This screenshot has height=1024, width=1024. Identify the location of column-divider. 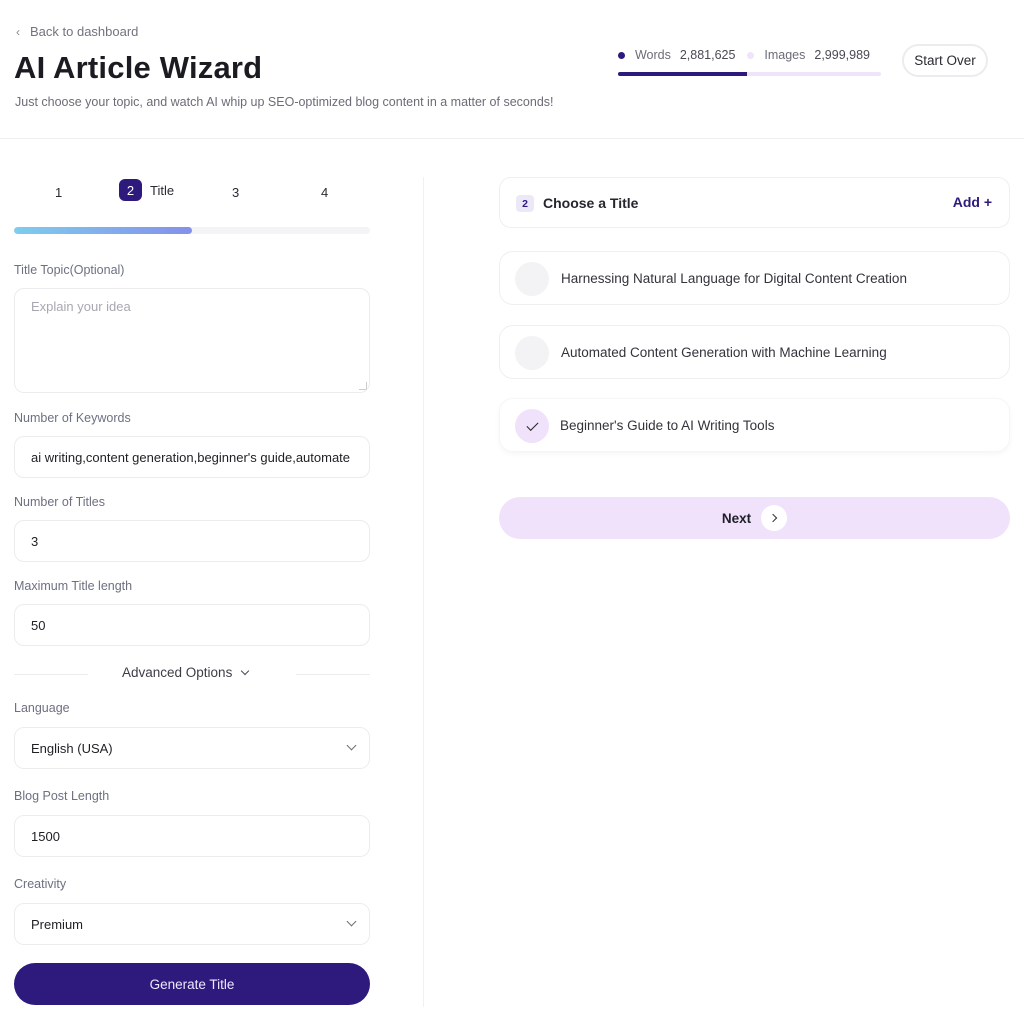
(423, 592).